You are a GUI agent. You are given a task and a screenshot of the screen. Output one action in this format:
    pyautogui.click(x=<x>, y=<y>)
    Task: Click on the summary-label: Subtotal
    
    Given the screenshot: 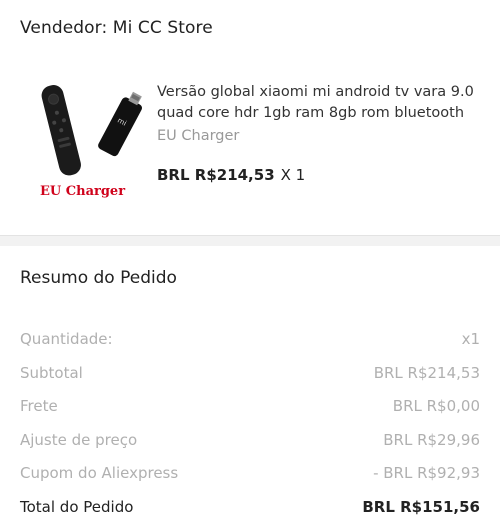 What is the action you would take?
    pyautogui.click(x=51, y=372)
    